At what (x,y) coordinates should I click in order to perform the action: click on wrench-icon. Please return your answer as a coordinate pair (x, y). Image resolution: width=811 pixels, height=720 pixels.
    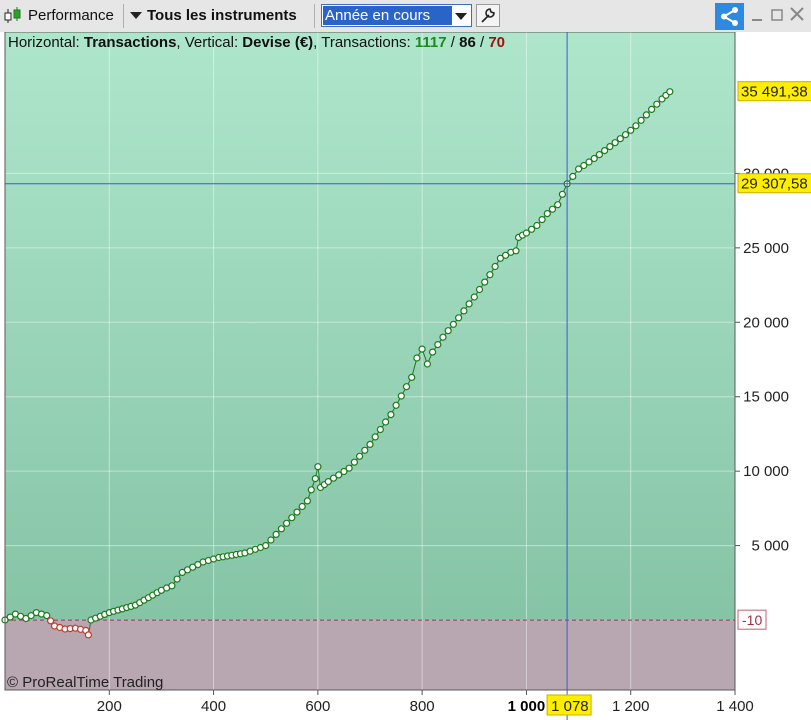
    Looking at the image, I should click on (488, 15).